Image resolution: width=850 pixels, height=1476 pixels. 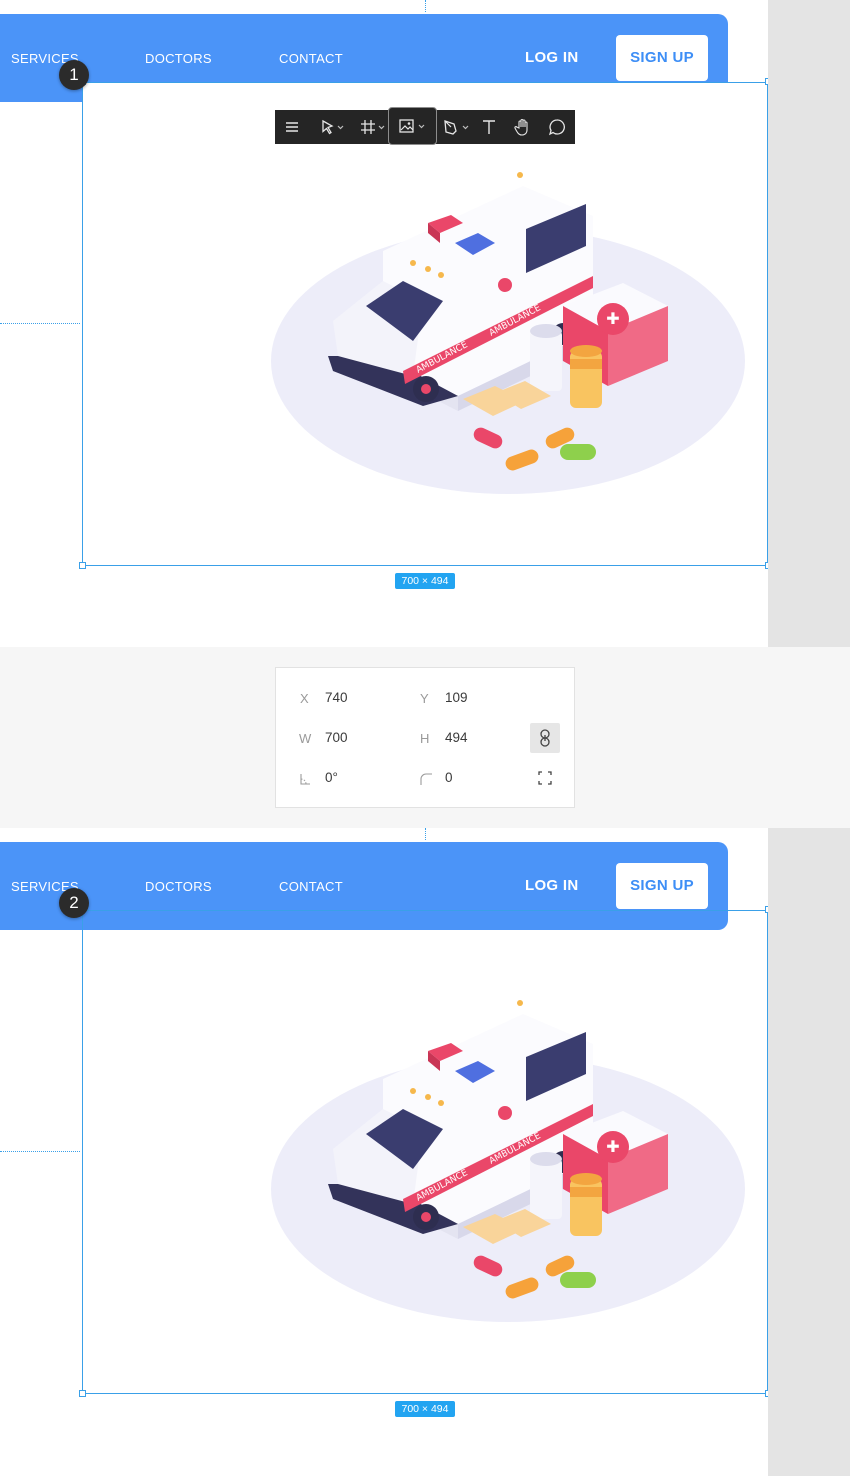 What do you see at coordinates (523, 127) in the screenshot?
I see `hand-tool-icon` at bounding box center [523, 127].